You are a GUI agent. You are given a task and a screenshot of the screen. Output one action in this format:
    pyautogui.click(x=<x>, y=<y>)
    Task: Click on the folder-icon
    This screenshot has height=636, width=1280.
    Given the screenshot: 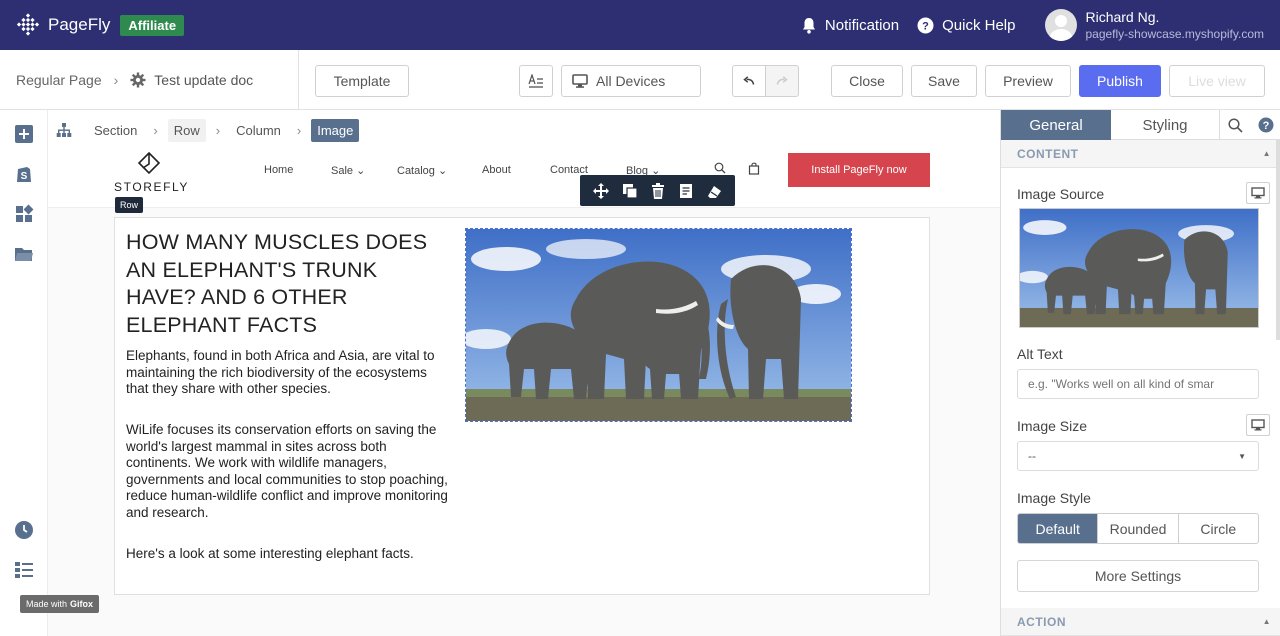 What is the action you would take?
    pyautogui.click(x=24, y=254)
    